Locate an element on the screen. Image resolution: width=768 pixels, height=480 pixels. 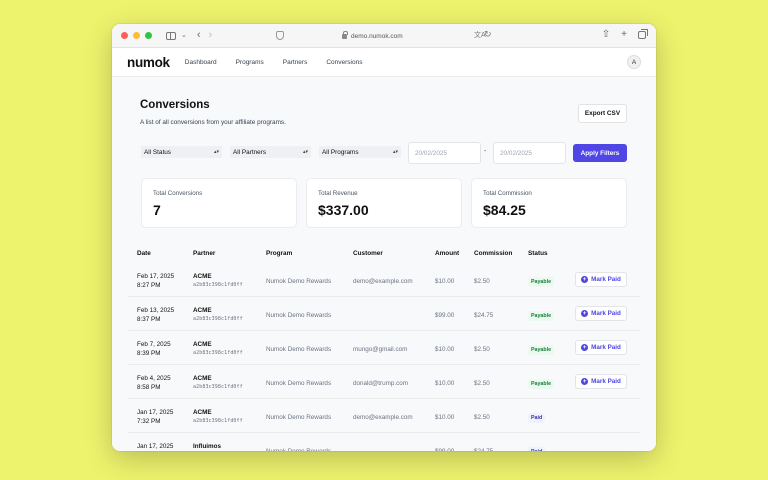
date-from-input: 20/02/2025 is located at coordinates (444, 153).